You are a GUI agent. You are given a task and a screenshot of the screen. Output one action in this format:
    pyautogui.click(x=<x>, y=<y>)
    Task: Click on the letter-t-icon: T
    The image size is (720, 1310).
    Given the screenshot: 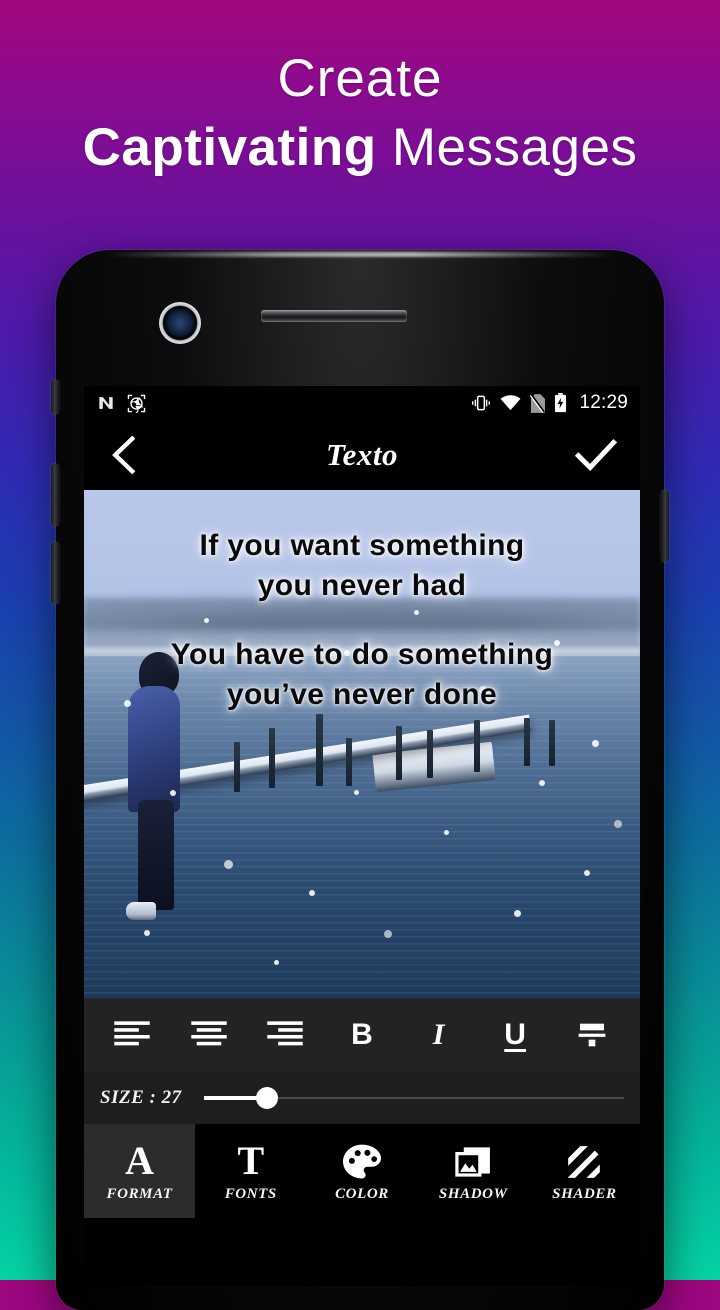 What is the action you would take?
    pyautogui.click(x=250, y=1160)
    